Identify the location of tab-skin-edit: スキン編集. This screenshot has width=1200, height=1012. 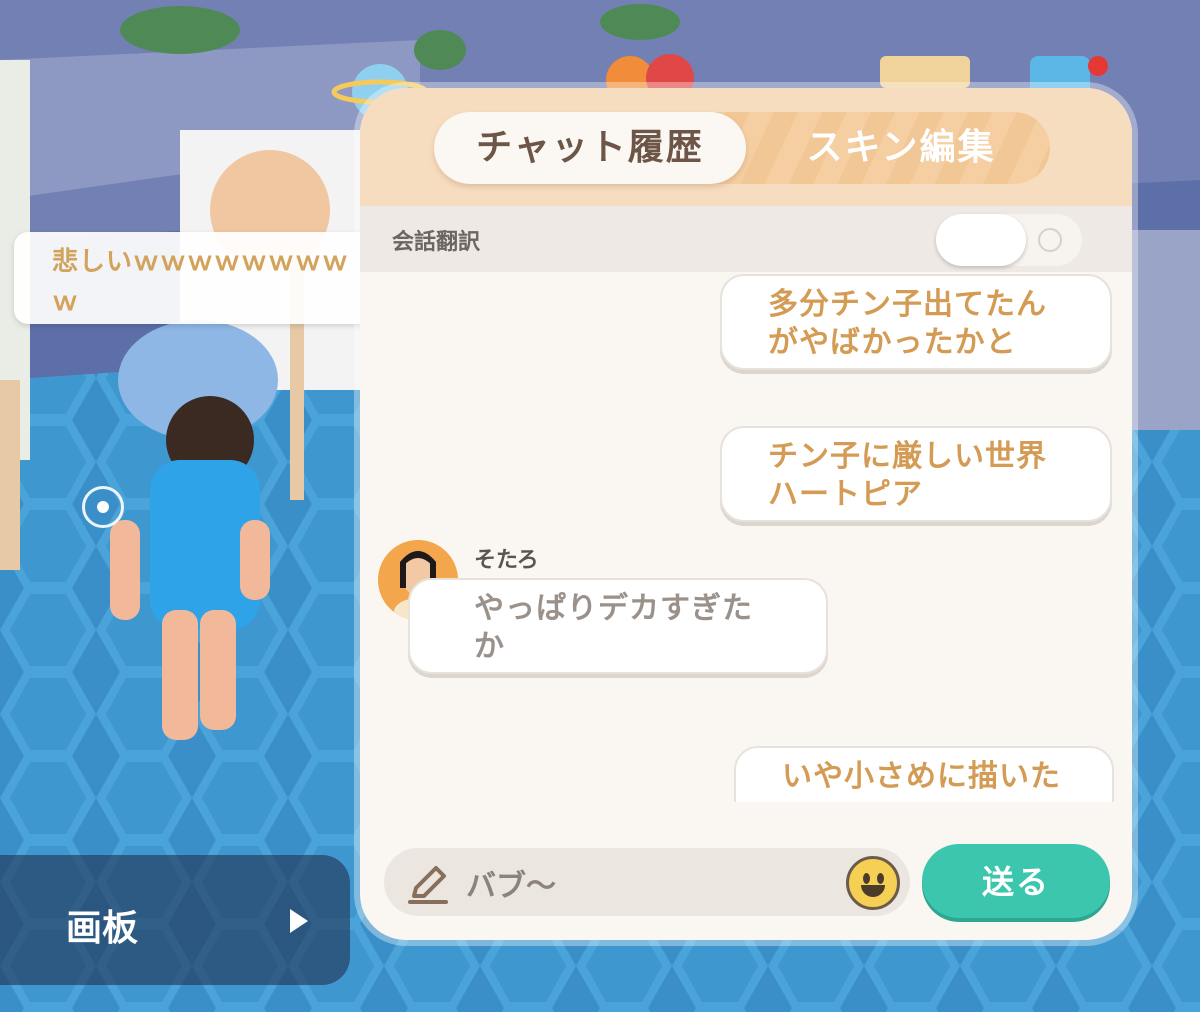
(901, 148).